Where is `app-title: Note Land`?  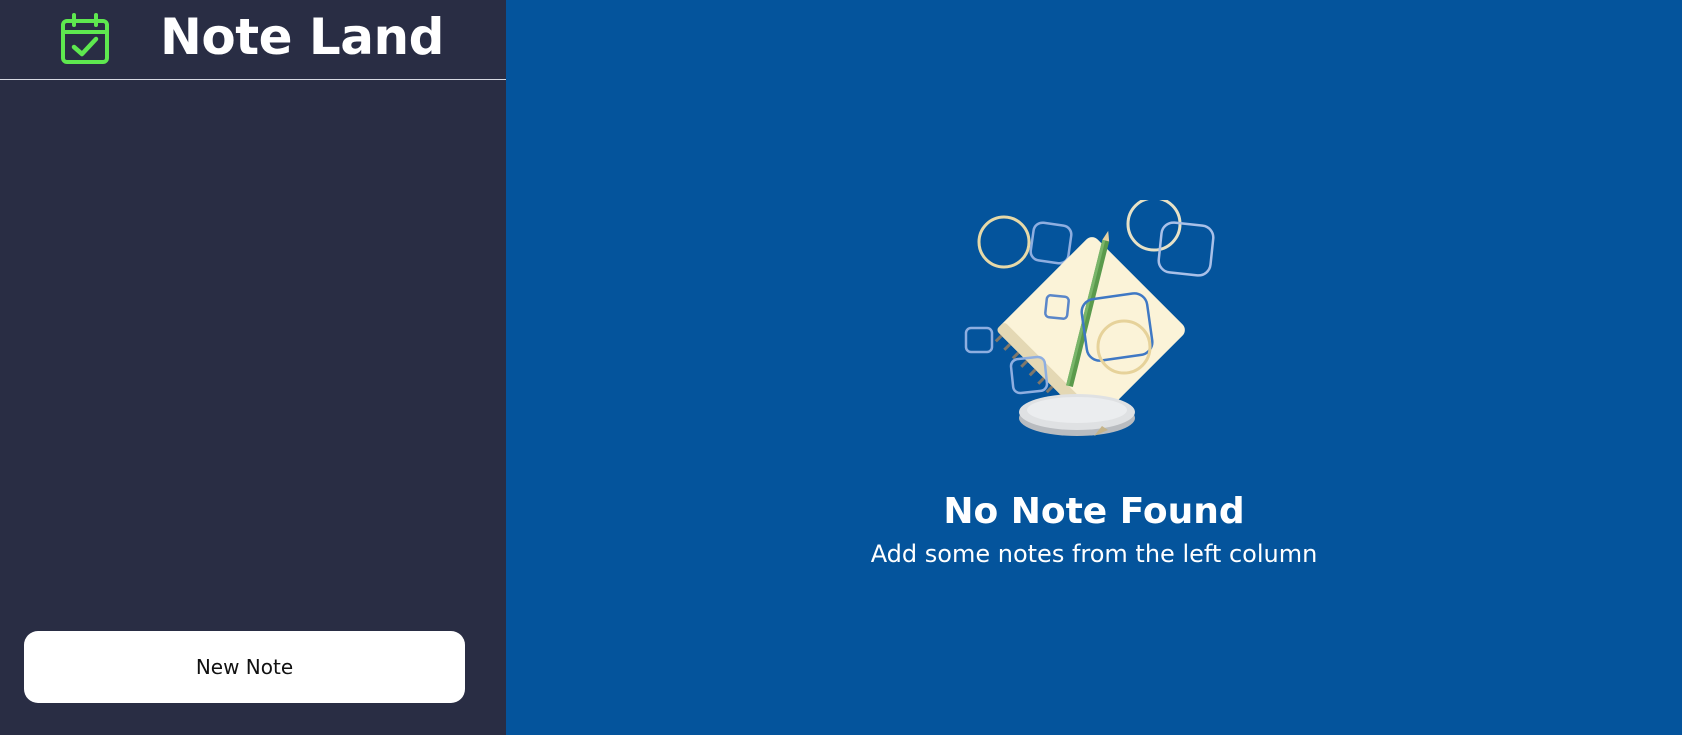 app-title: Note Land is located at coordinates (302, 36).